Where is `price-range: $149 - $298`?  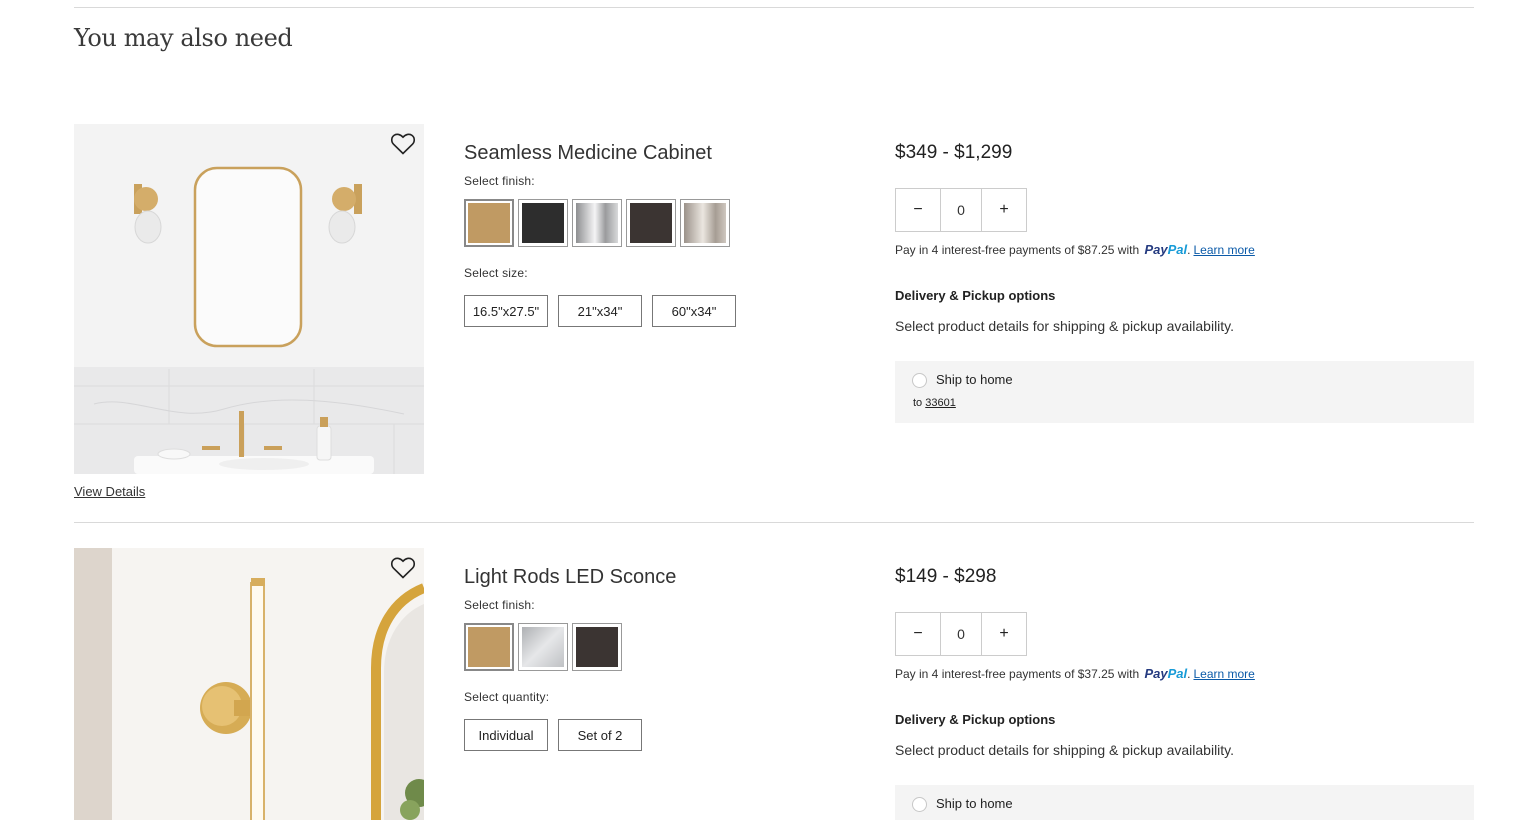
price-range: $149 - $298 is located at coordinates (946, 576).